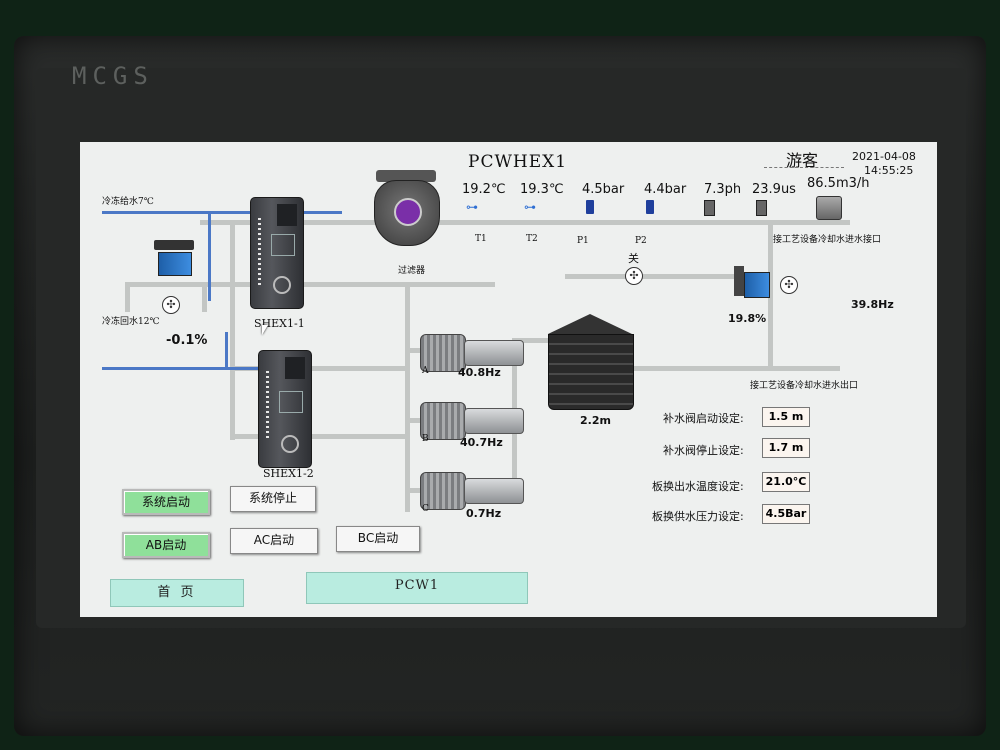 This screenshot has width=1000, height=750. What do you see at coordinates (127, 297) in the screenshot?
I see `pipe-left-loop-vert` at bounding box center [127, 297].